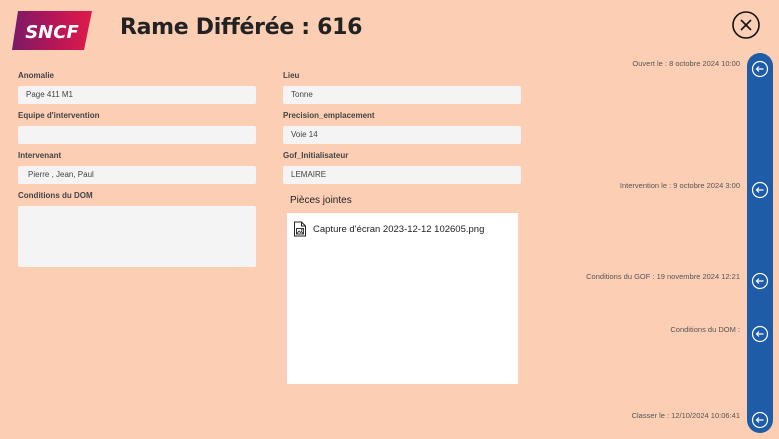 The image size is (779, 439). Describe the element at coordinates (402, 298) in the screenshot. I see `attachments-list: Capture d'écran 2023-12-12 102605.png` at that location.